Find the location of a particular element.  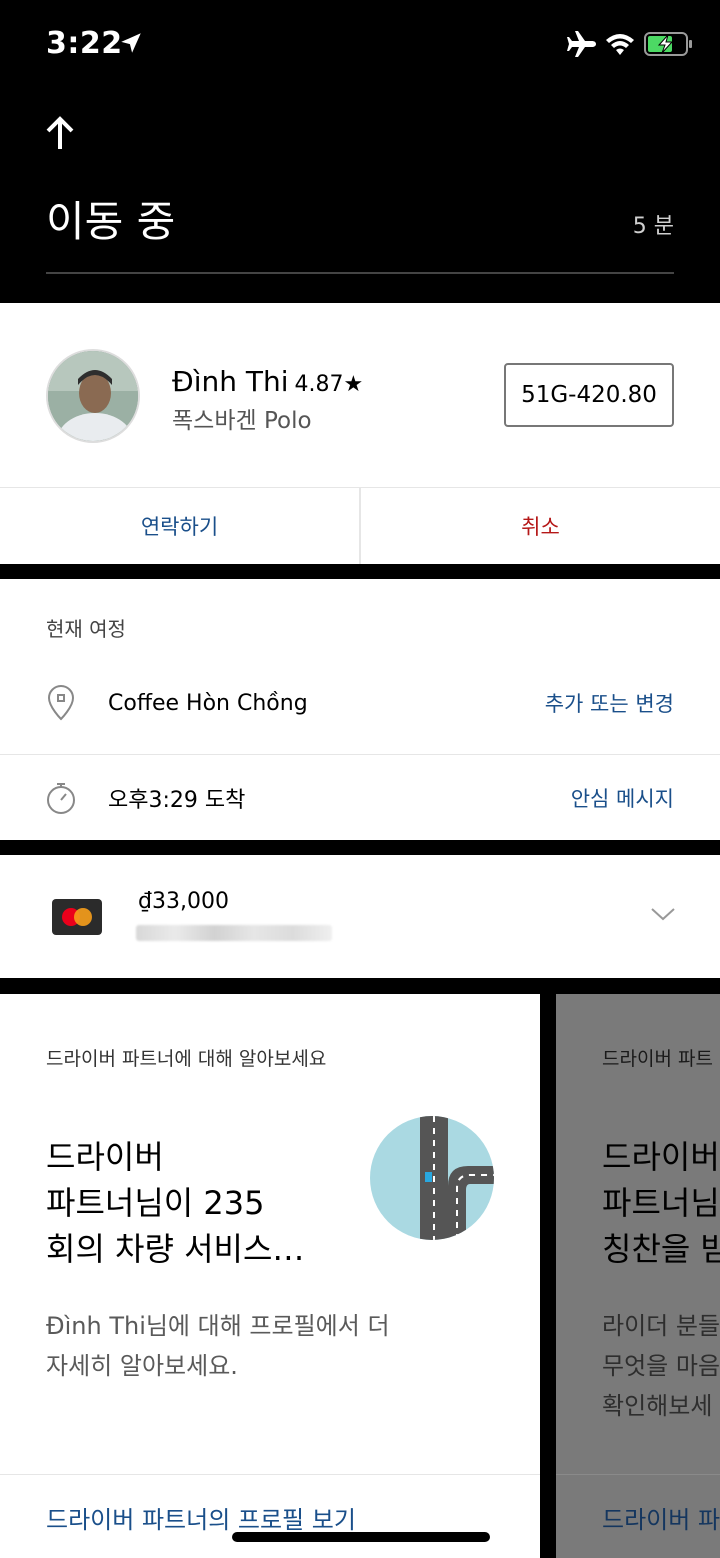

payment-card: ₫33,000 is located at coordinates (360, 916).